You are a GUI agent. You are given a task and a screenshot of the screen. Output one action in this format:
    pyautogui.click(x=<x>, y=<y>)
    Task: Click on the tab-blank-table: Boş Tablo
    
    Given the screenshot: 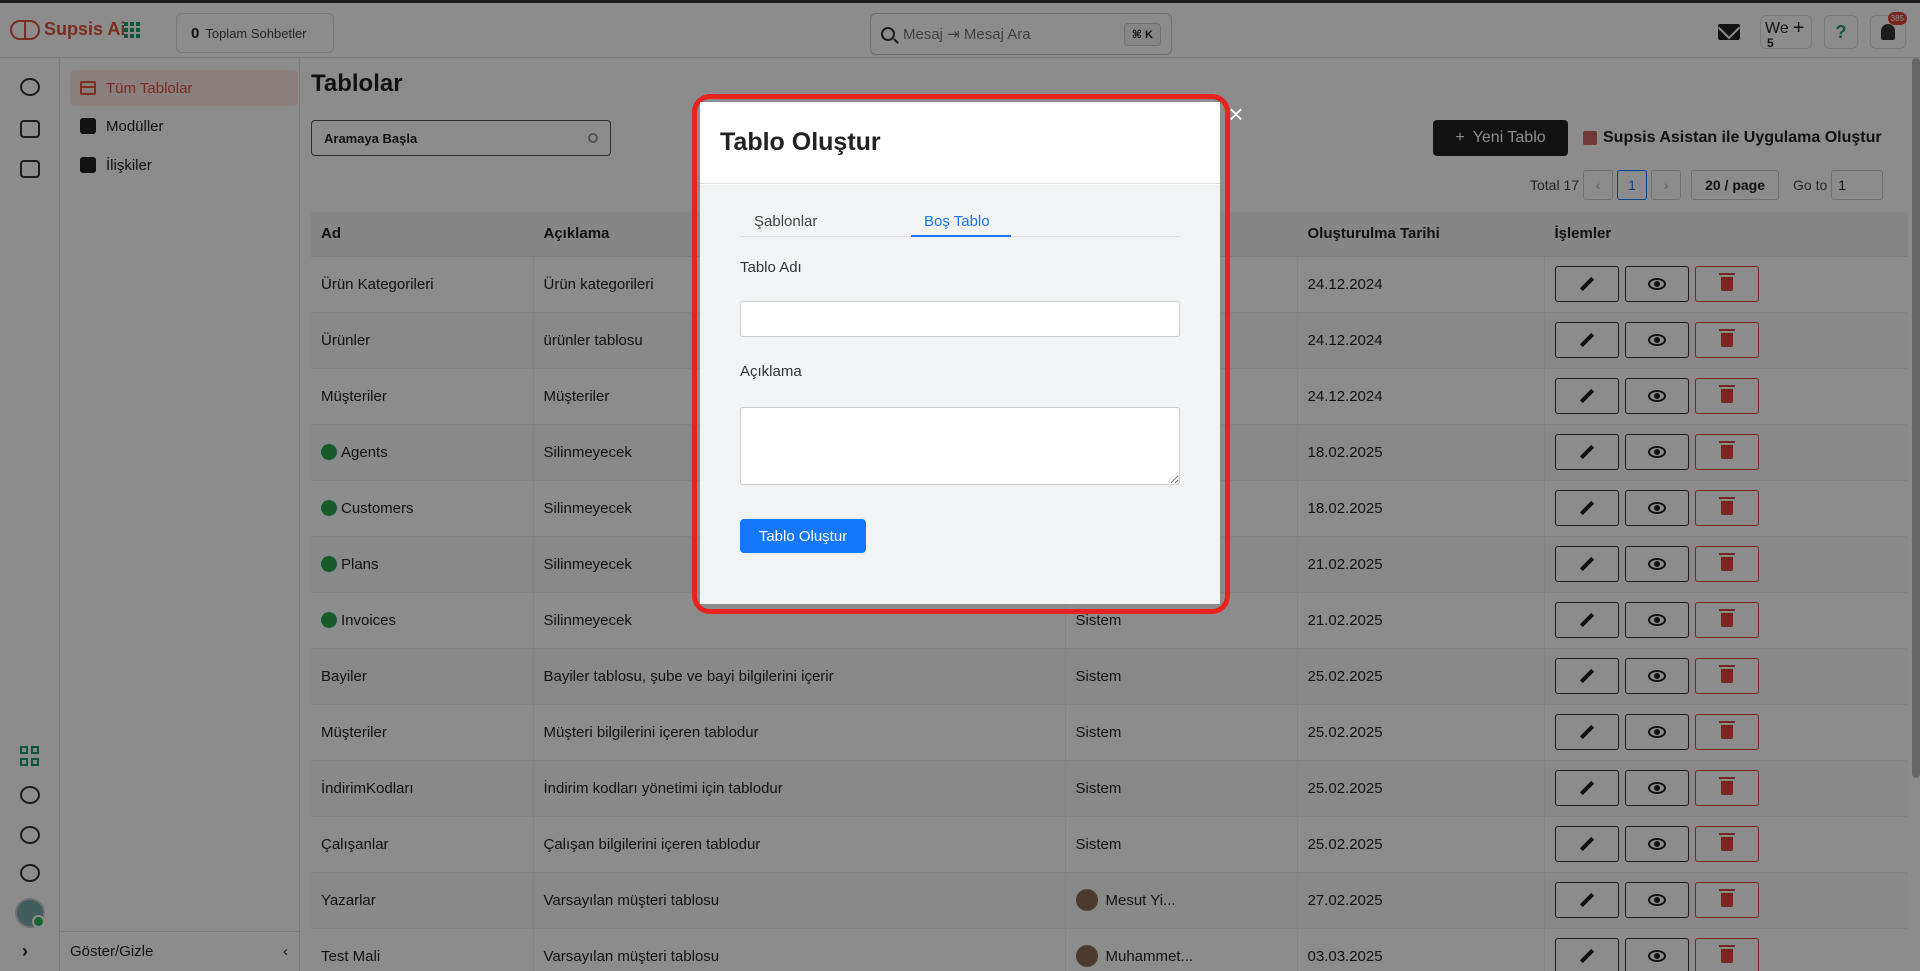 What is the action you would take?
    pyautogui.click(x=957, y=221)
    